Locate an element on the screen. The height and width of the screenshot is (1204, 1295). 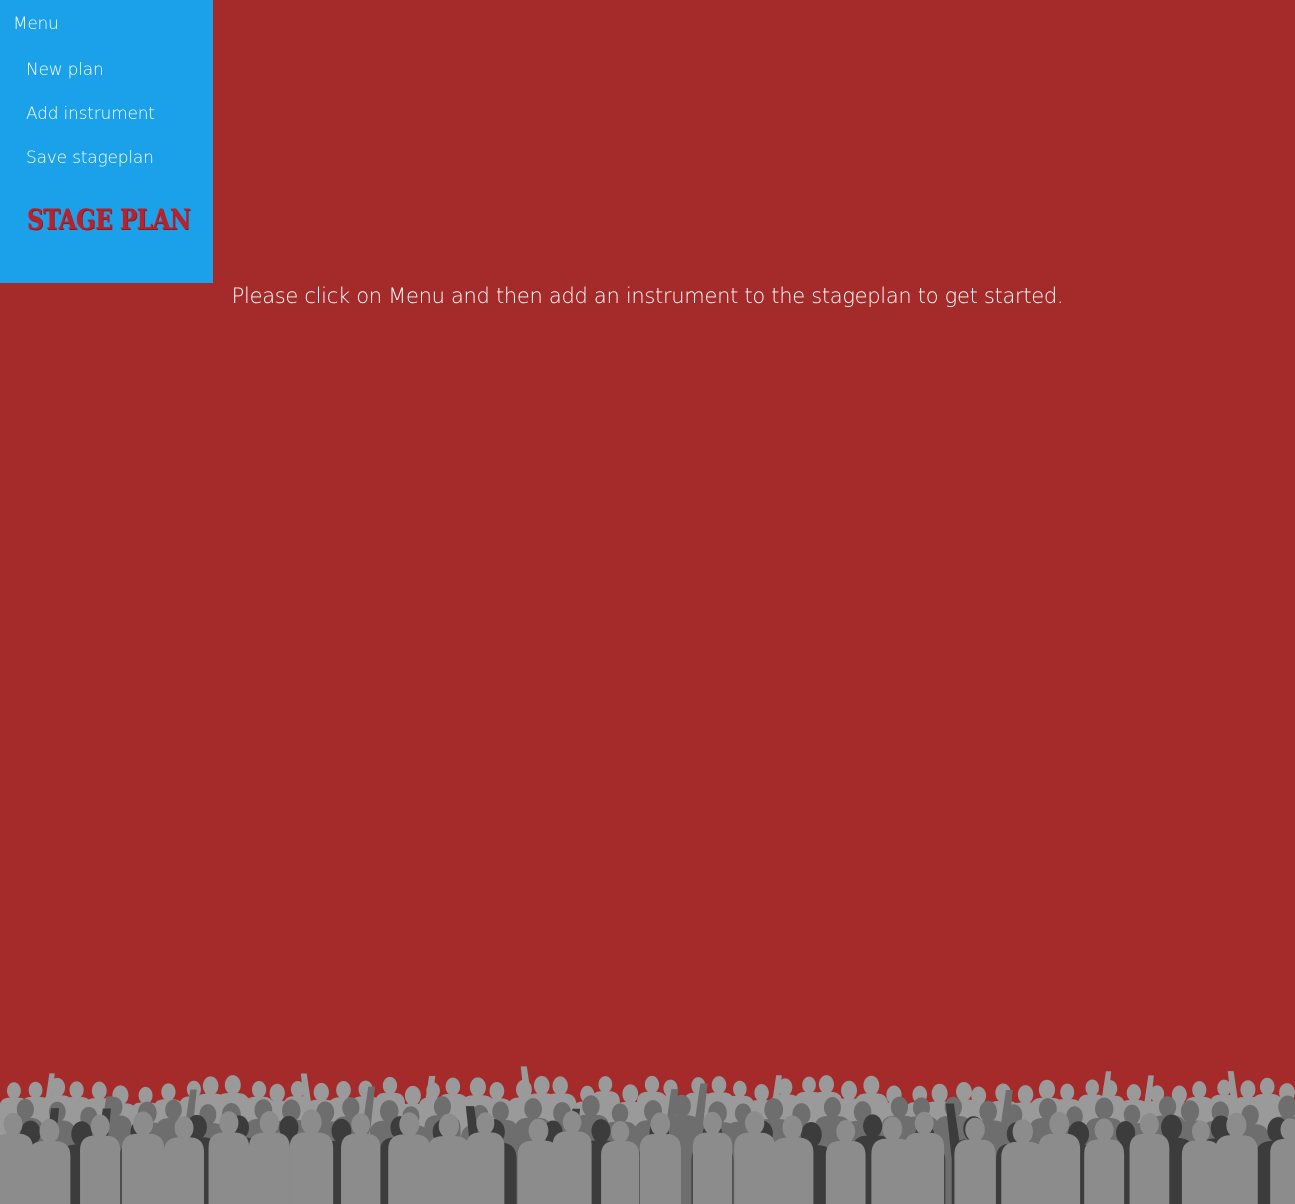
save-stageplan-menu-item: Save stageplan is located at coordinates (90, 158).